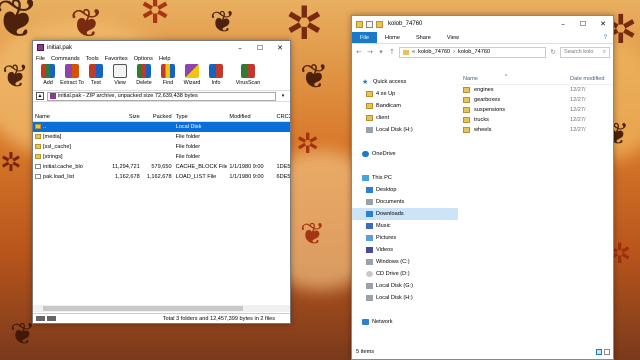 This screenshot has height=360, width=640. What do you see at coordinates (144, 74) in the screenshot?
I see `delete-button: Delete` at bounding box center [144, 74].